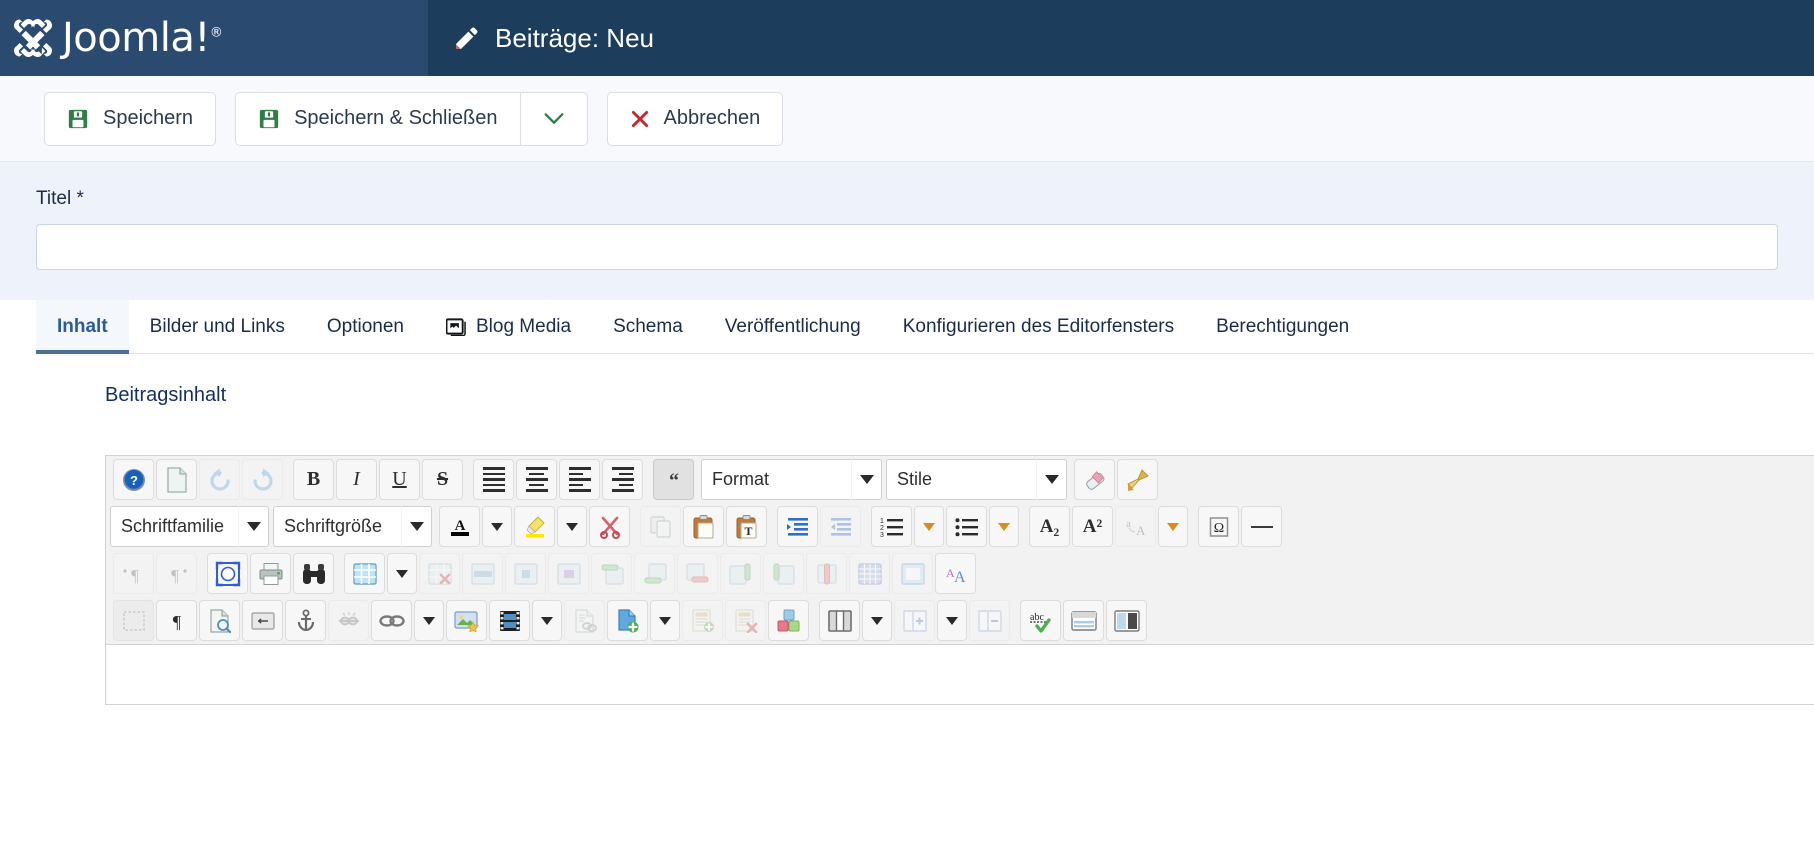 The image size is (1814, 847). What do you see at coordinates (665, 620) in the screenshot?
I see `add-module-caret-icon` at bounding box center [665, 620].